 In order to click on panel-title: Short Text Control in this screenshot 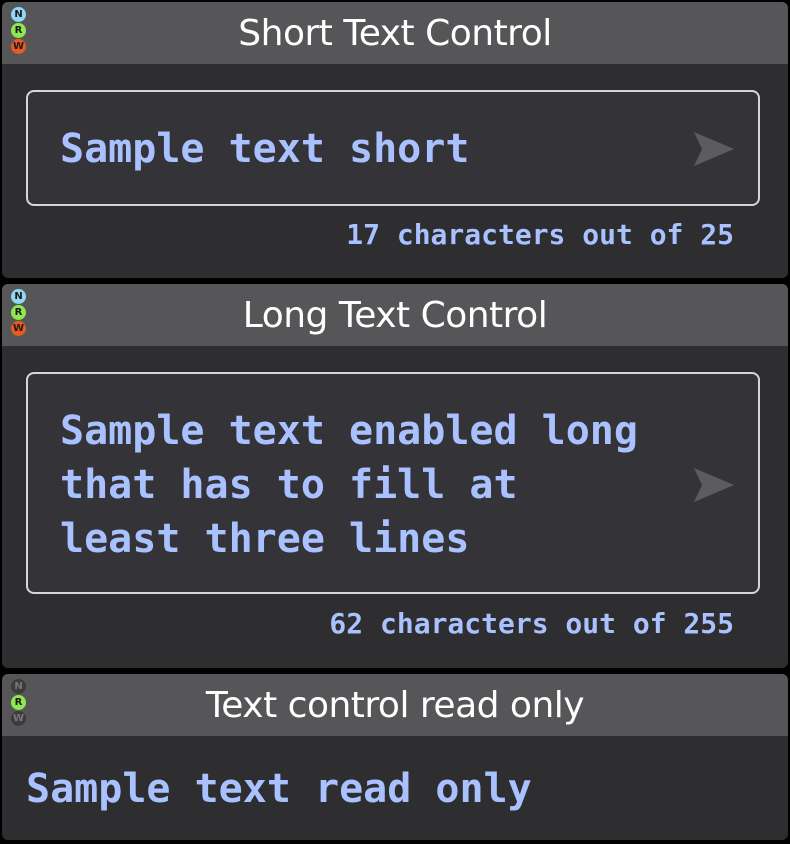, I will do `click(395, 33)`.